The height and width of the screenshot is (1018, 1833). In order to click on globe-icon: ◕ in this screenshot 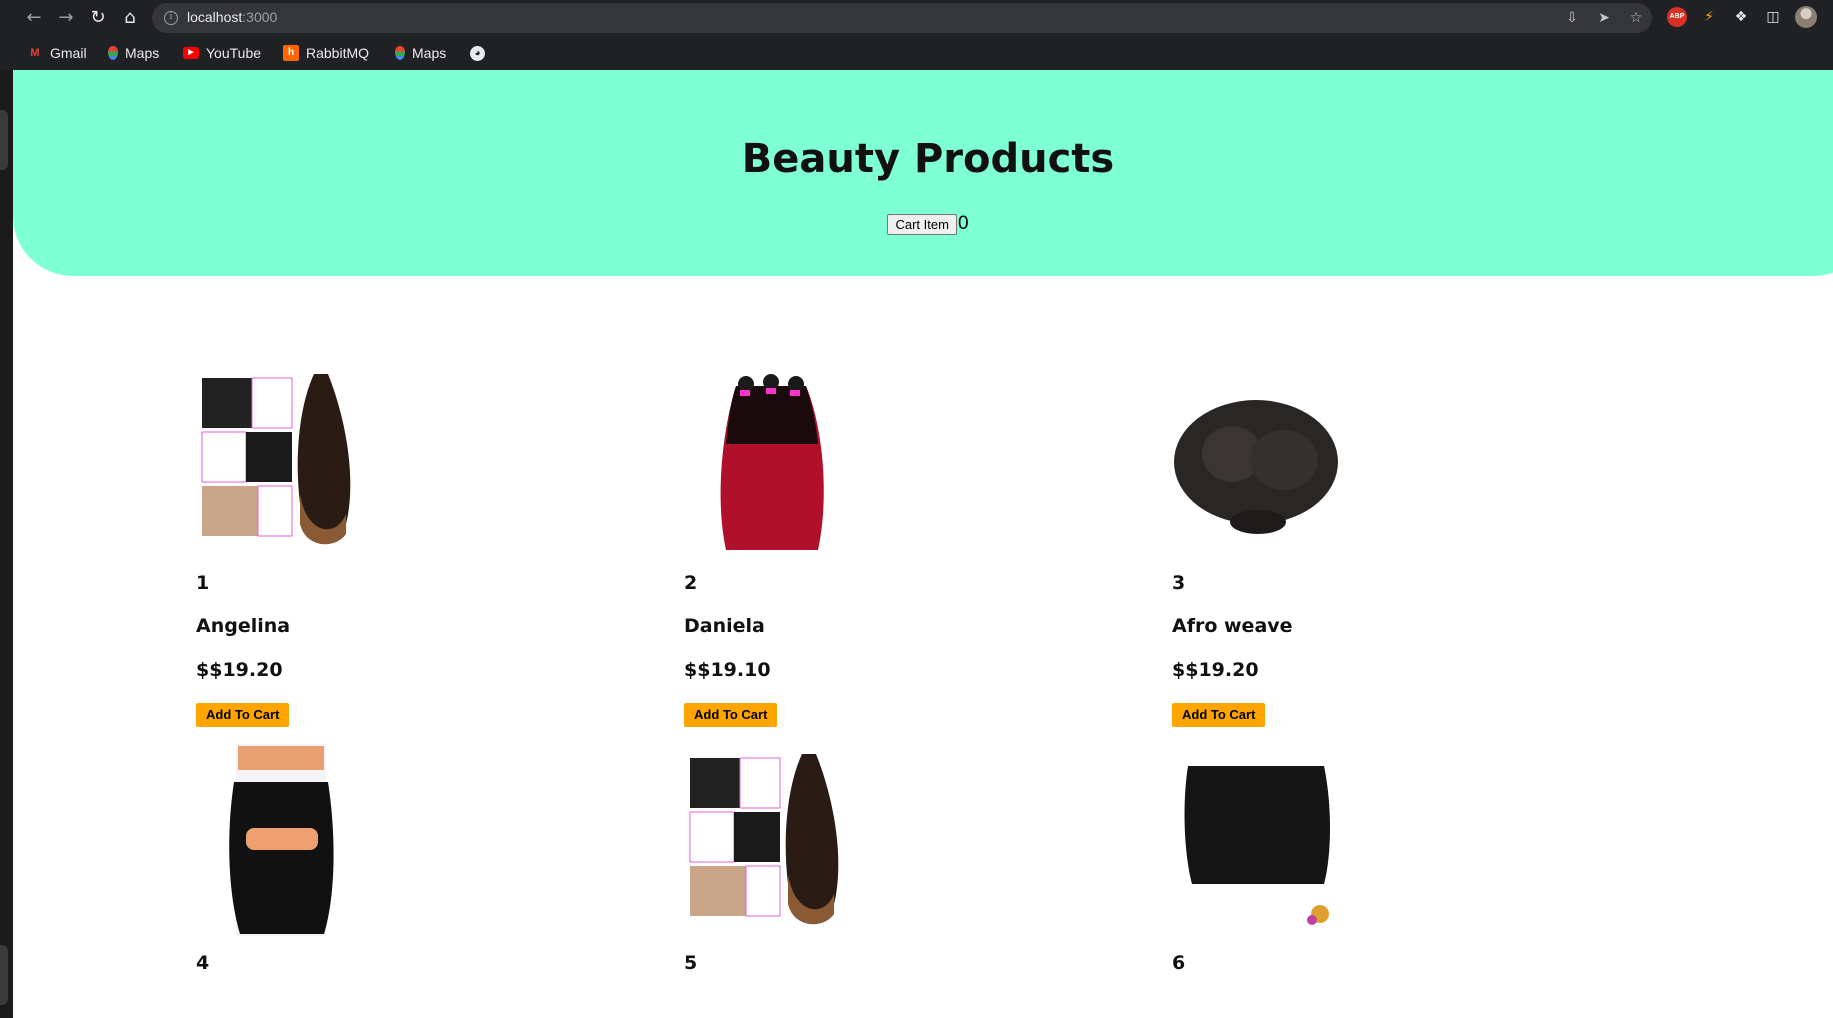, I will do `click(477, 53)`.